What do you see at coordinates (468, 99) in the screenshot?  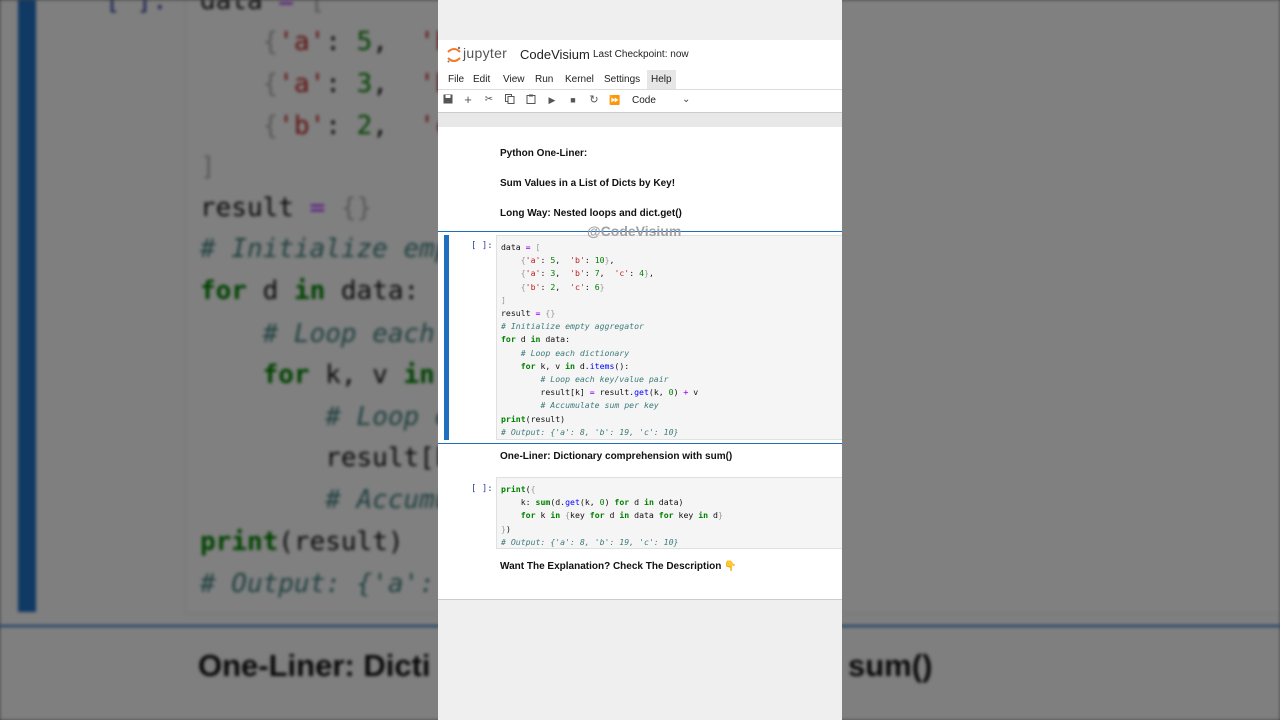 I see `plus-icon: +` at bounding box center [468, 99].